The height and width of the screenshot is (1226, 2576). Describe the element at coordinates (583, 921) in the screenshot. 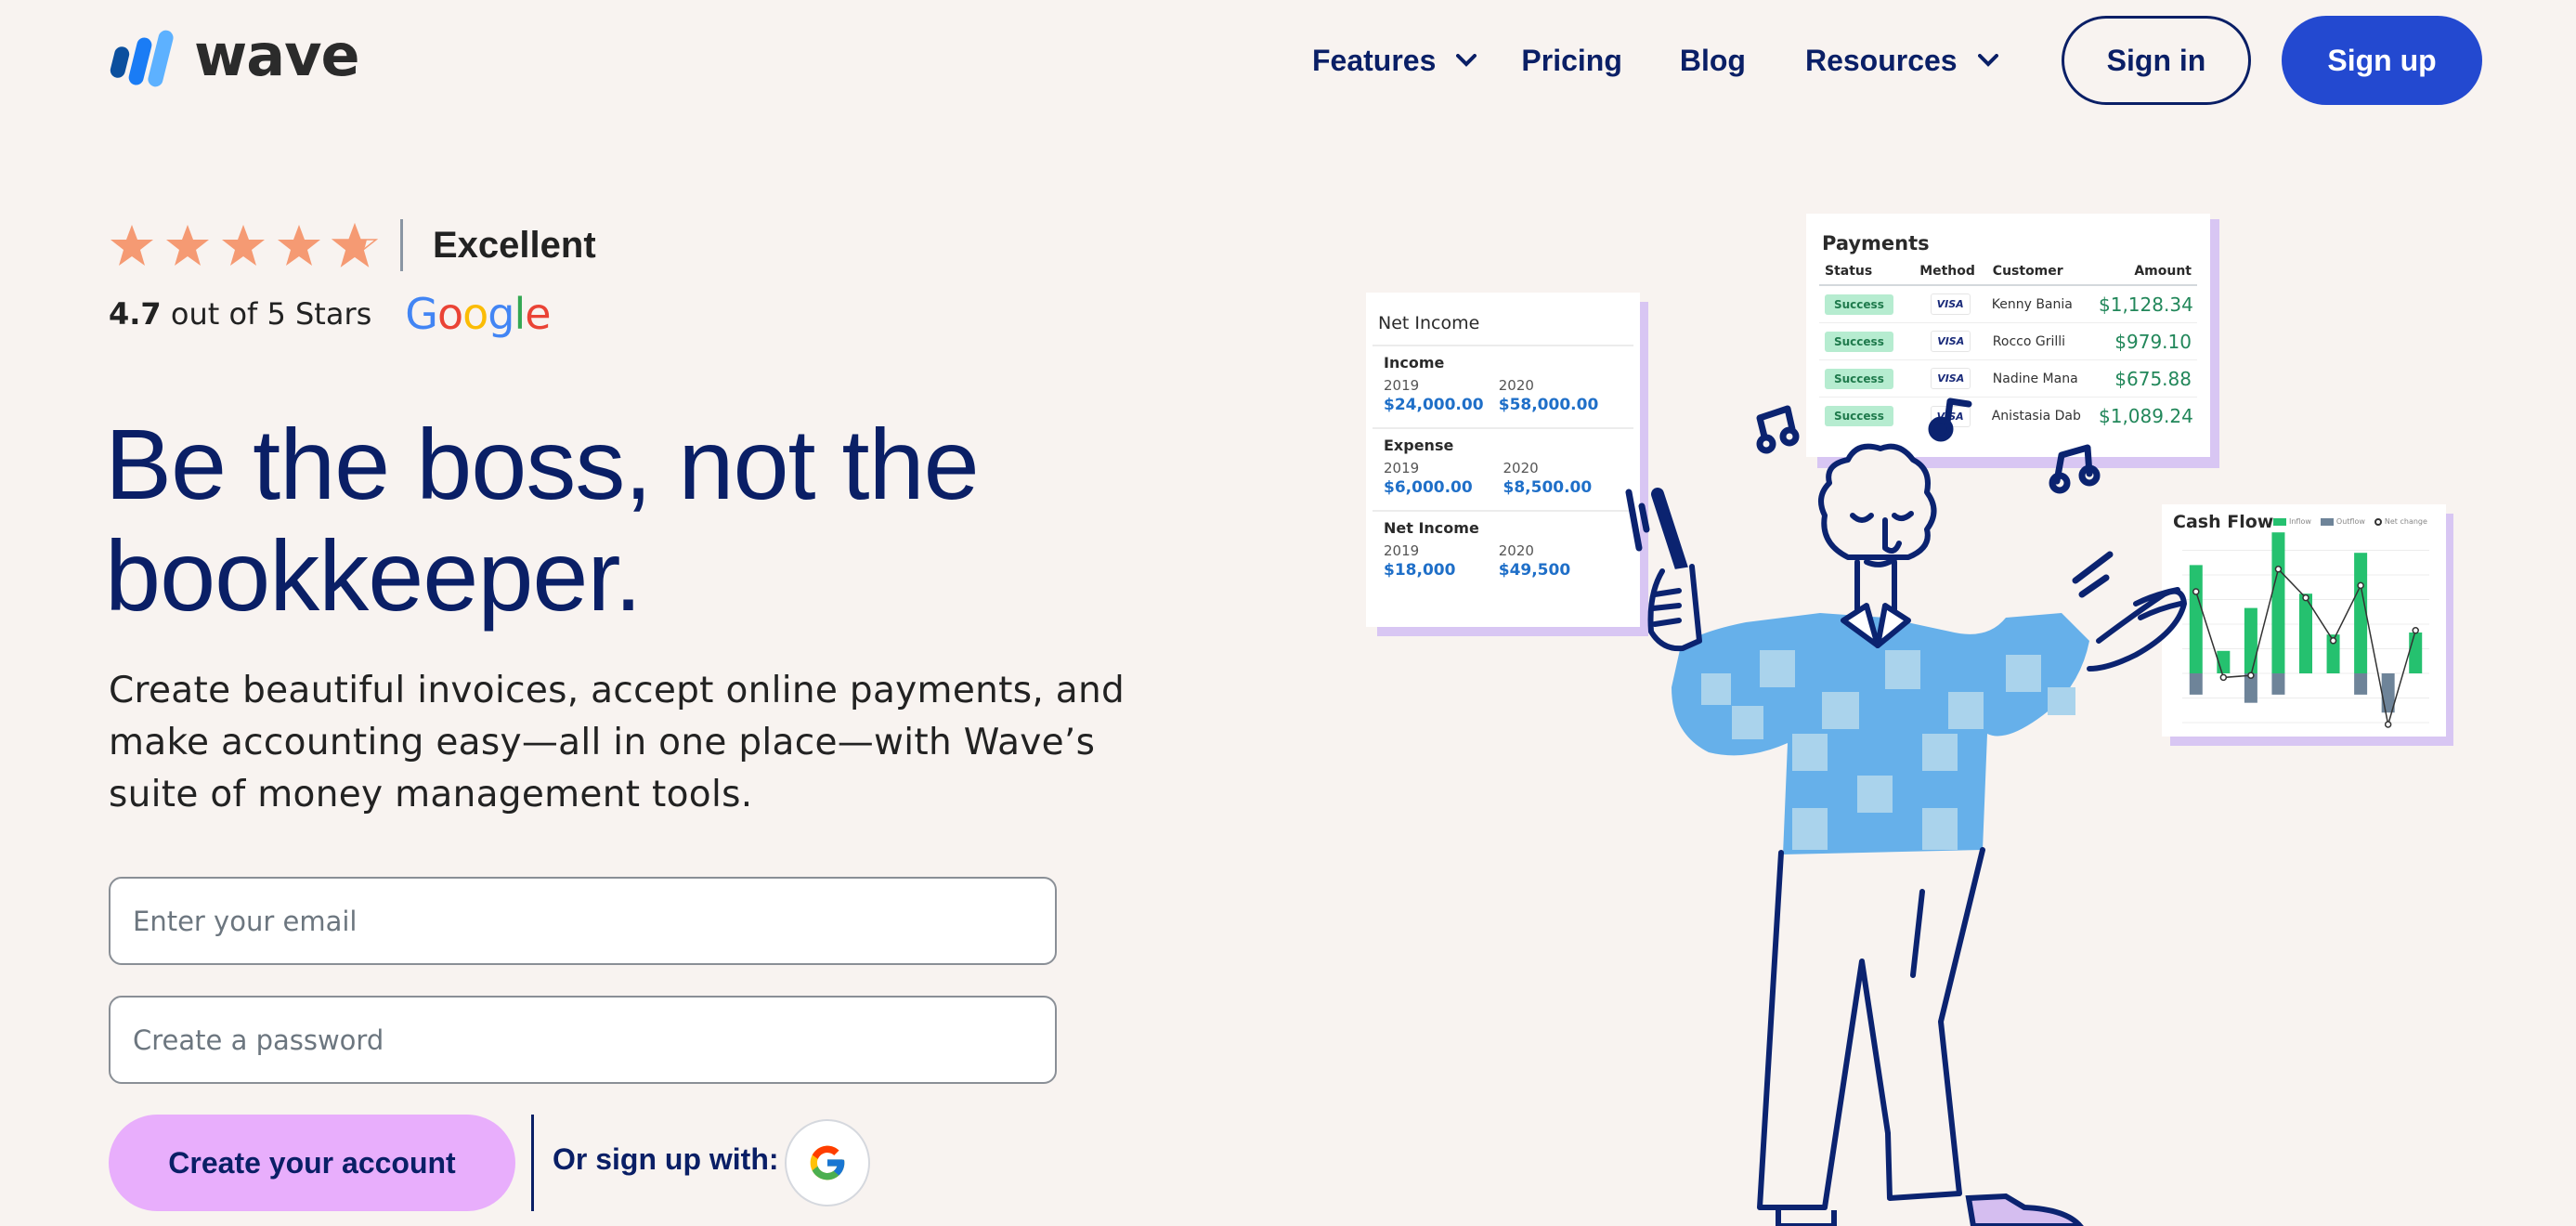

I see `email-input` at that location.